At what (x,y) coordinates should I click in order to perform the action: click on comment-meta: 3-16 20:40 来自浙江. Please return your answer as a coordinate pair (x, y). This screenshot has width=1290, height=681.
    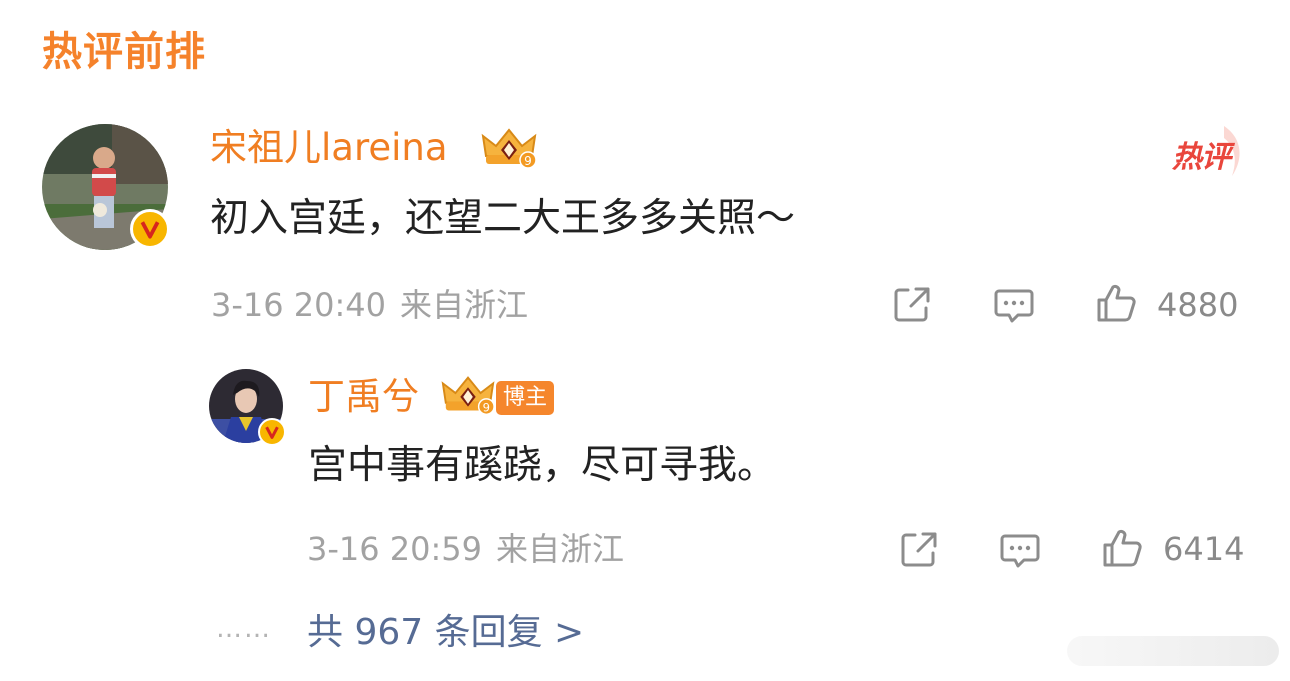
    Looking at the image, I should click on (369, 305).